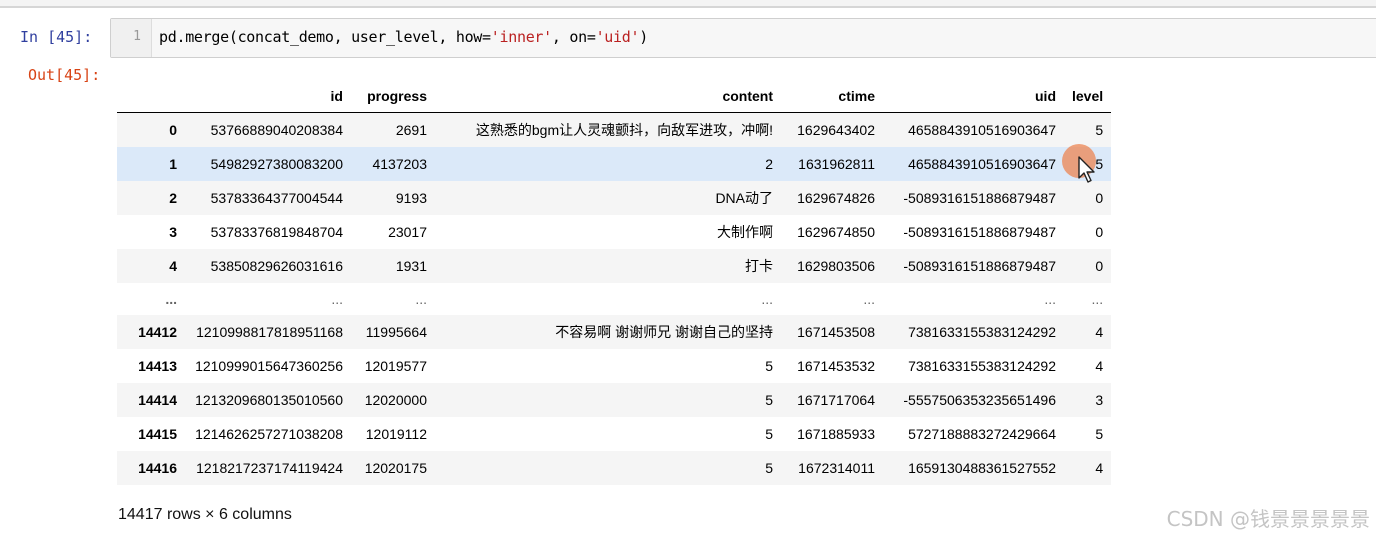 Image resolution: width=1376 pixels, height=540 pixels. Describe the element at coordinates (131, 38) in the screenshot. I see `line-gutter: 1` at that location.